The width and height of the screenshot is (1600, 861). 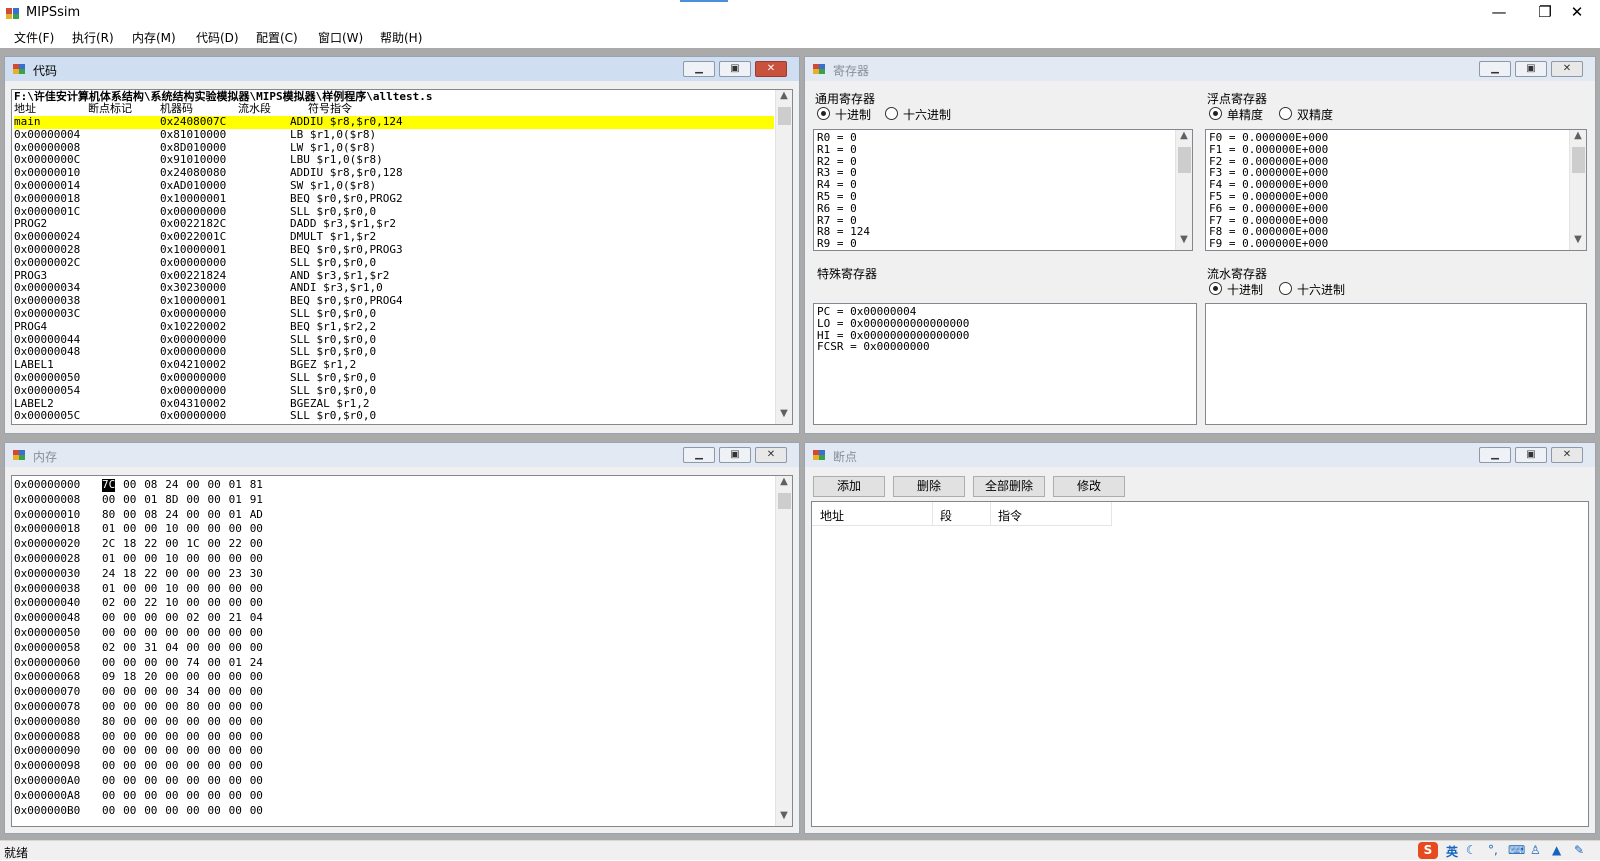 What do you see at coordinates (256, 515) in the screenshot?
I see `memory-byte: AD` at bounding box center [256, 515].